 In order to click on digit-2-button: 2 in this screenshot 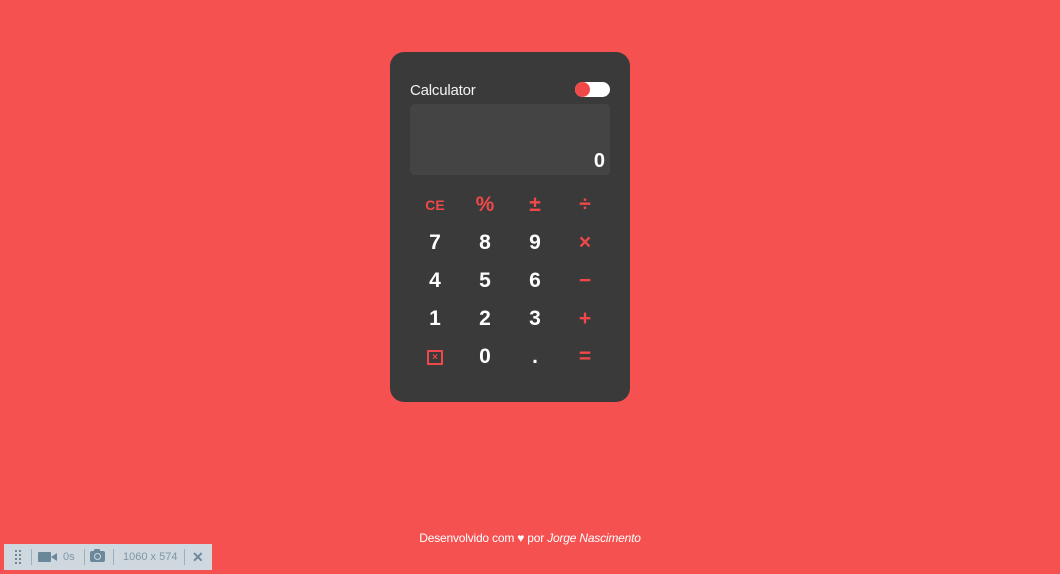, I will do `click(485, 319)`.